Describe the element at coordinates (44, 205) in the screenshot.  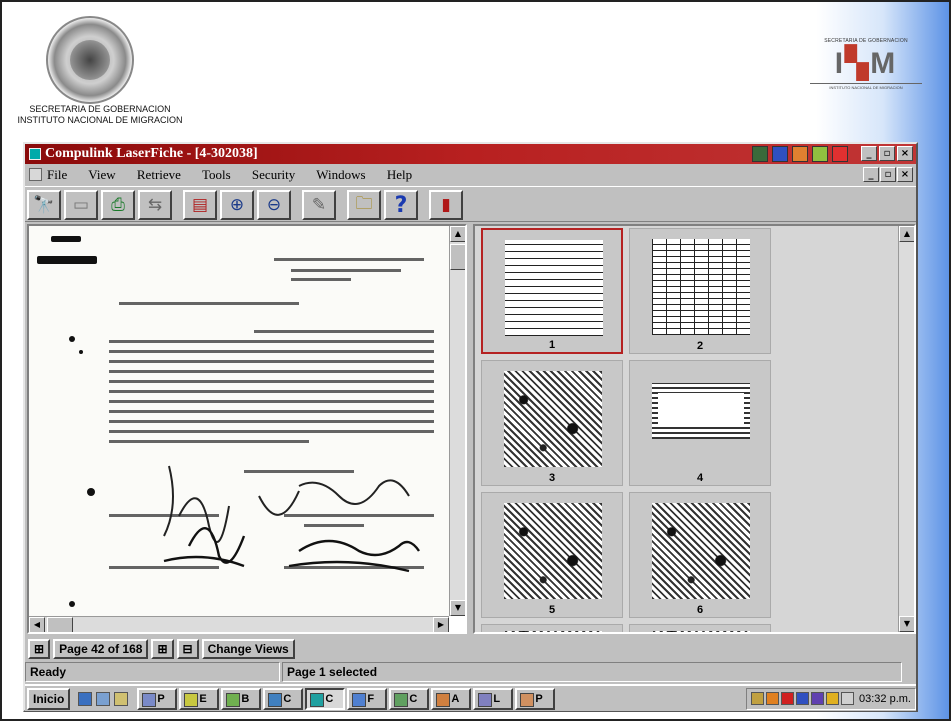
I see `binoculars-icon: 🔭` at that location.